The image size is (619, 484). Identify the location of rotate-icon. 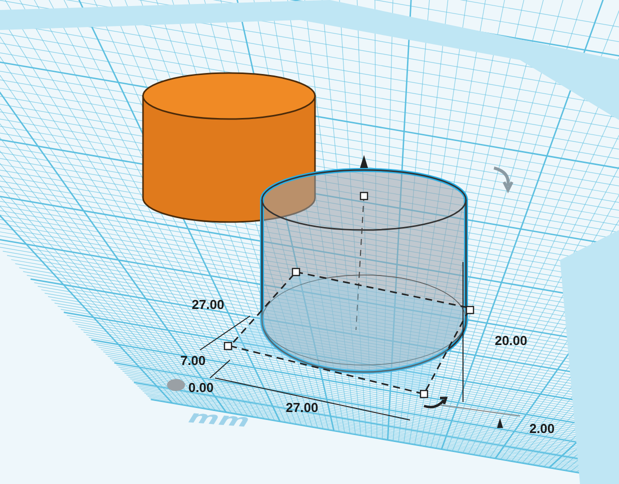
(435, 402).